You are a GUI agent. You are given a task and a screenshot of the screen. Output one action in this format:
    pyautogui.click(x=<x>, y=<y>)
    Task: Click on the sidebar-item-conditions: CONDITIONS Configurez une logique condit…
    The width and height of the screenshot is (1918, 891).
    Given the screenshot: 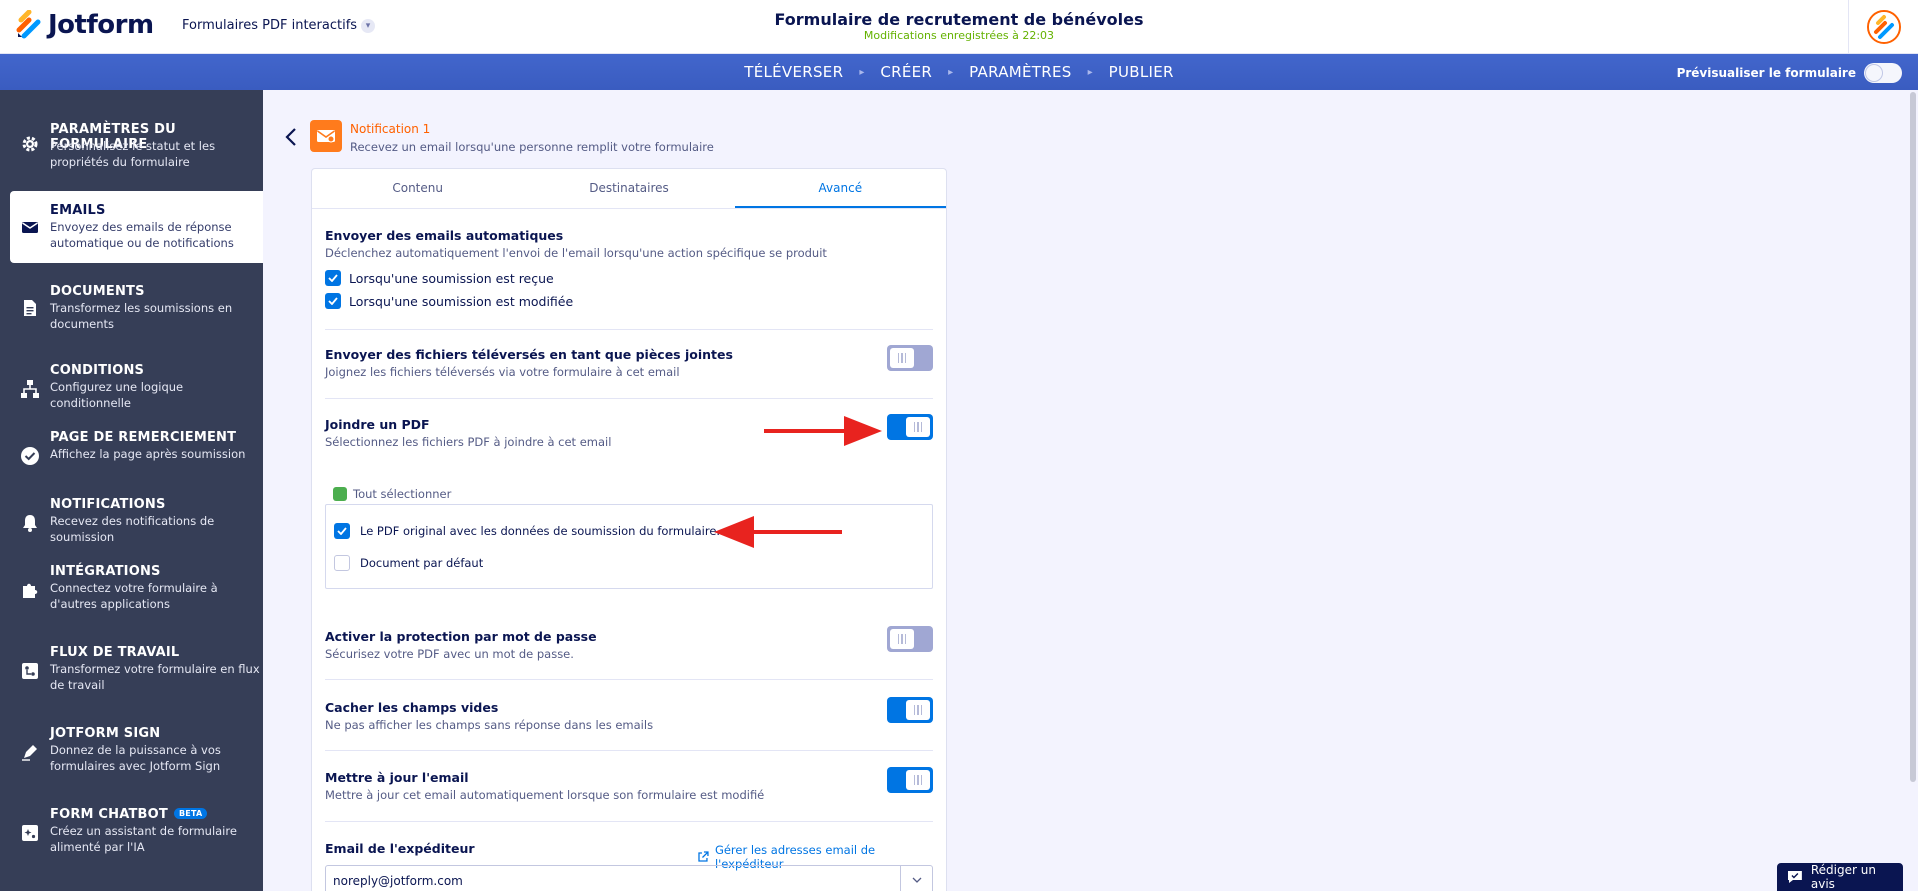 What is the action you would take?
    pyautogui.click(x=136, y=389)
    